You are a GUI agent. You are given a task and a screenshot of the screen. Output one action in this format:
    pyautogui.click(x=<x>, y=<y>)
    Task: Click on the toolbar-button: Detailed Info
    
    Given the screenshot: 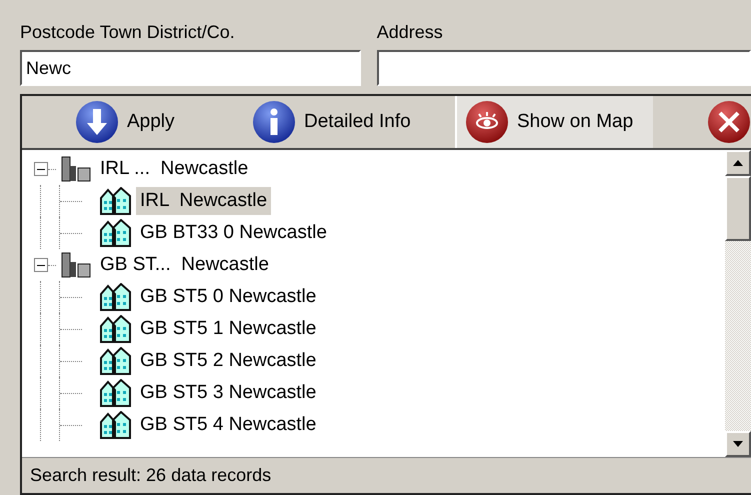 What is the action you would take?
    pyautogui.click(x=353, y=122)
    